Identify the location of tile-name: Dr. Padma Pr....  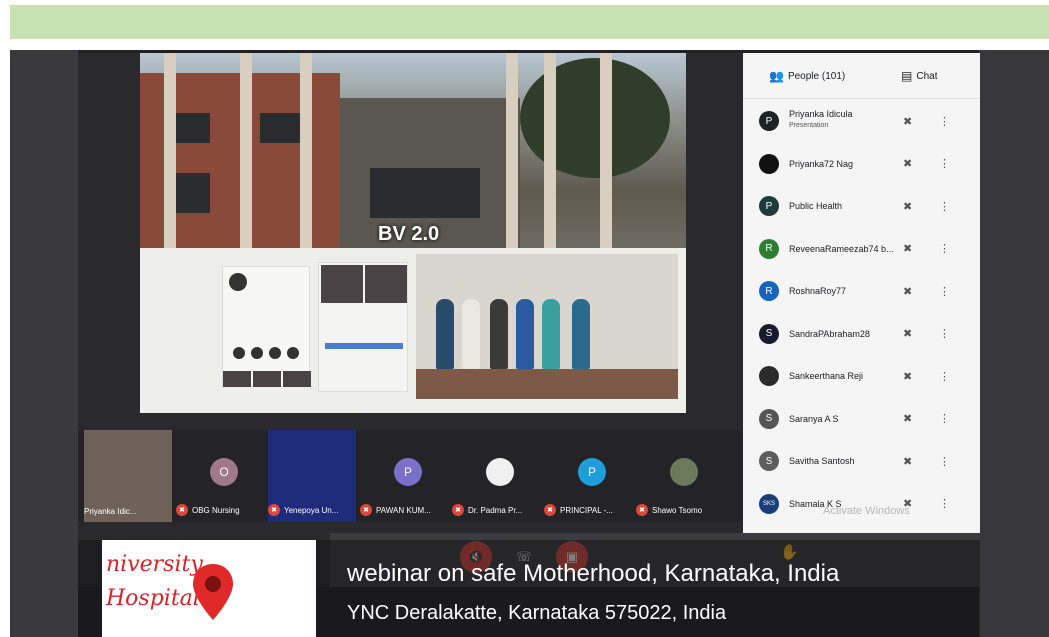
(495, 510).